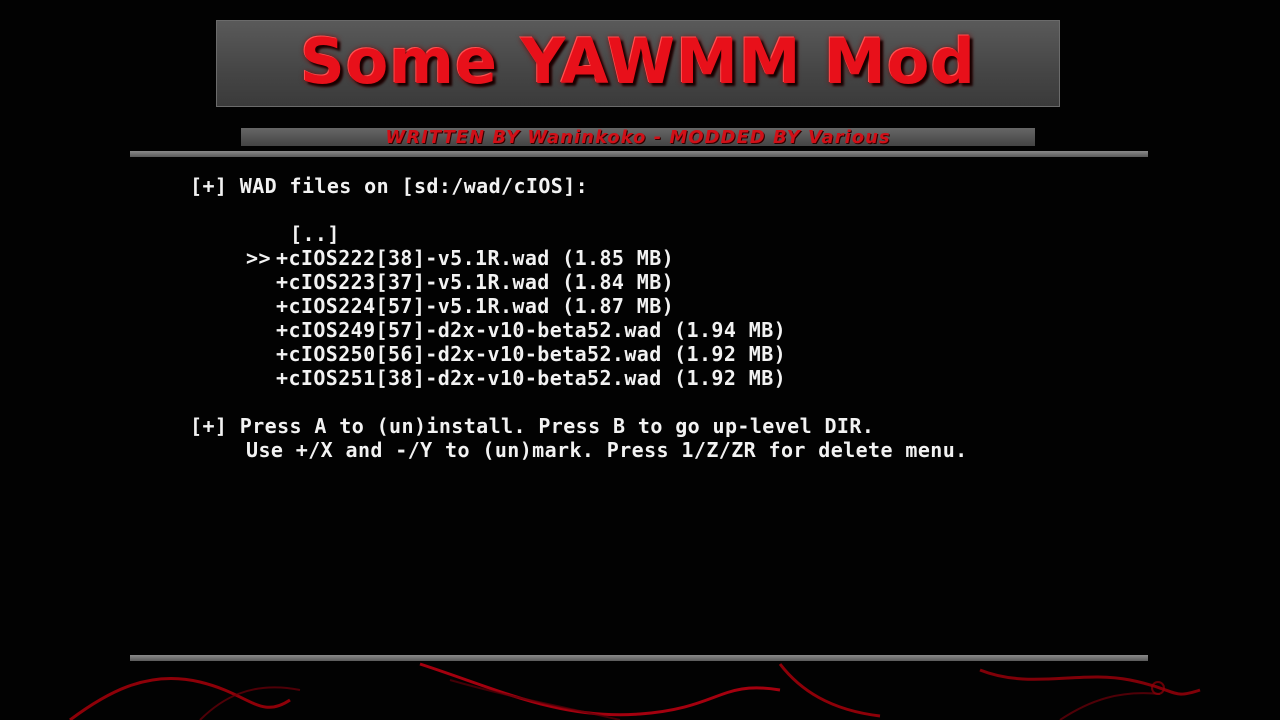 The height and width of the screenshot is (720, 1280). Describe the element at coordinates (315, 234) in the screenshot. I see `parent-directory-item: [..]` at that location.